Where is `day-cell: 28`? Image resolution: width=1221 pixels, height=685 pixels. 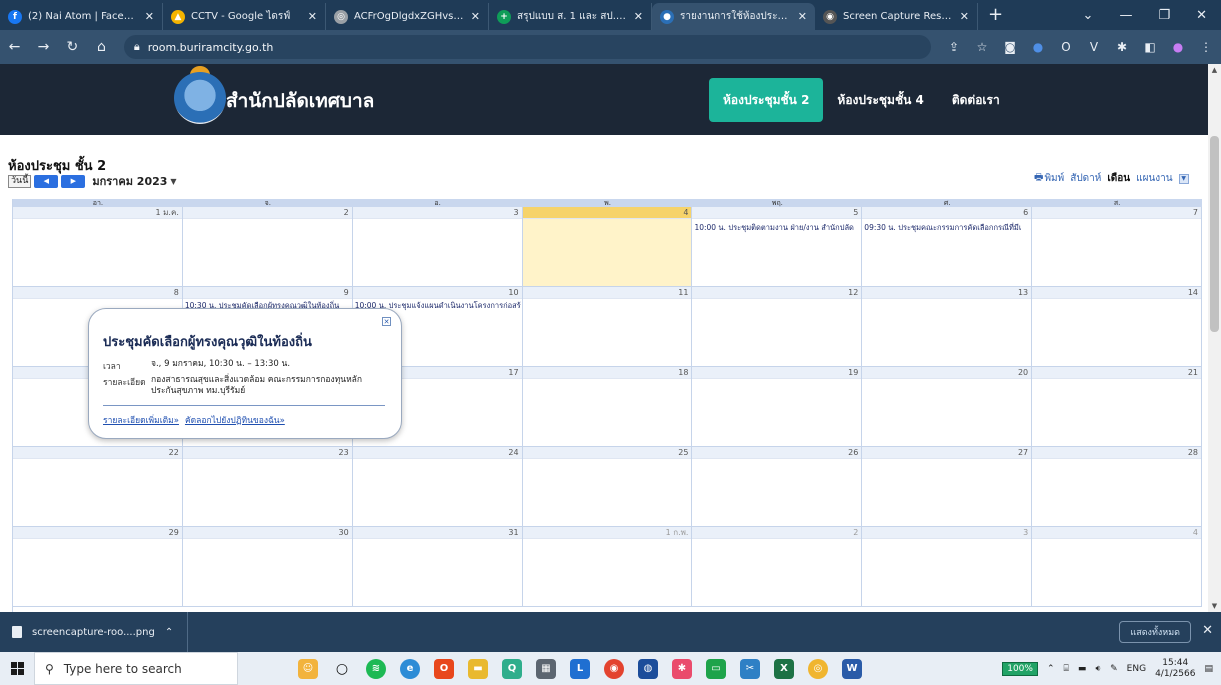 day-cell: 28 is located at coordinates (1117, 486).